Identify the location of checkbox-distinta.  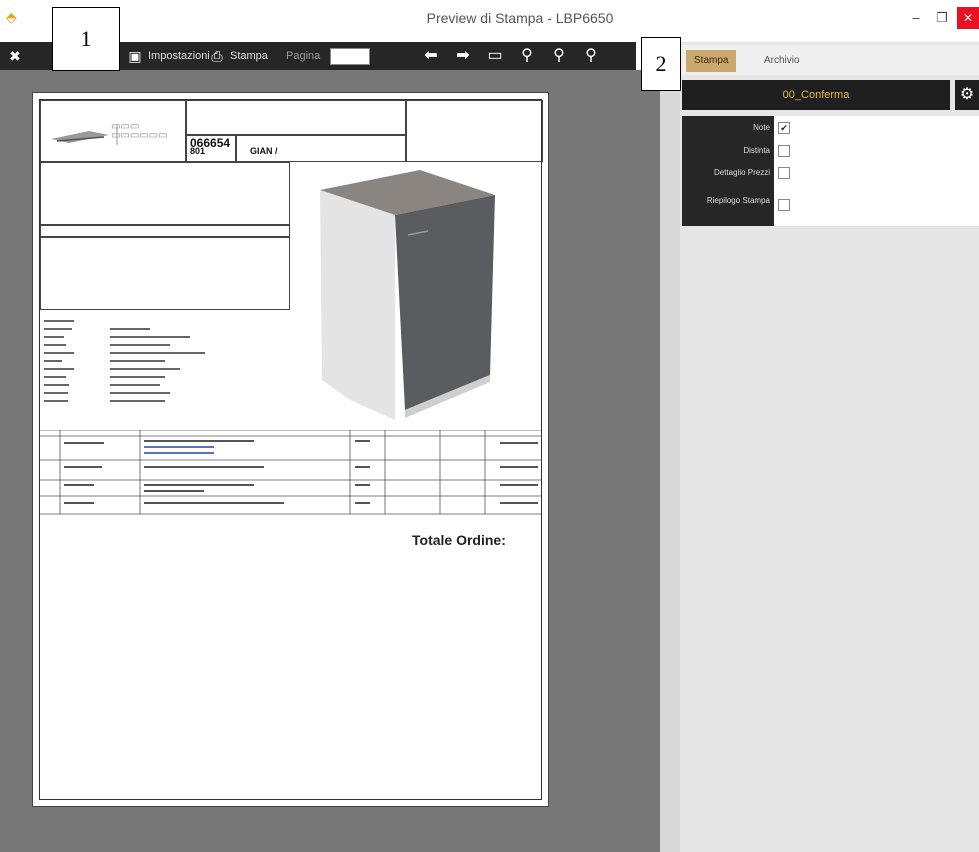
(784, 151).